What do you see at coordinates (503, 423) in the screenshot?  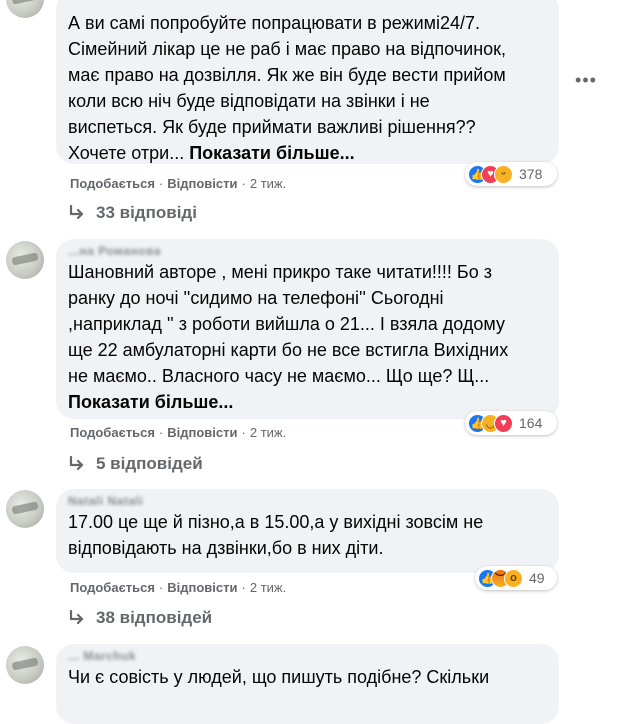 I see `love-reaction-icon: ♥` at bounding box center [503, 423].